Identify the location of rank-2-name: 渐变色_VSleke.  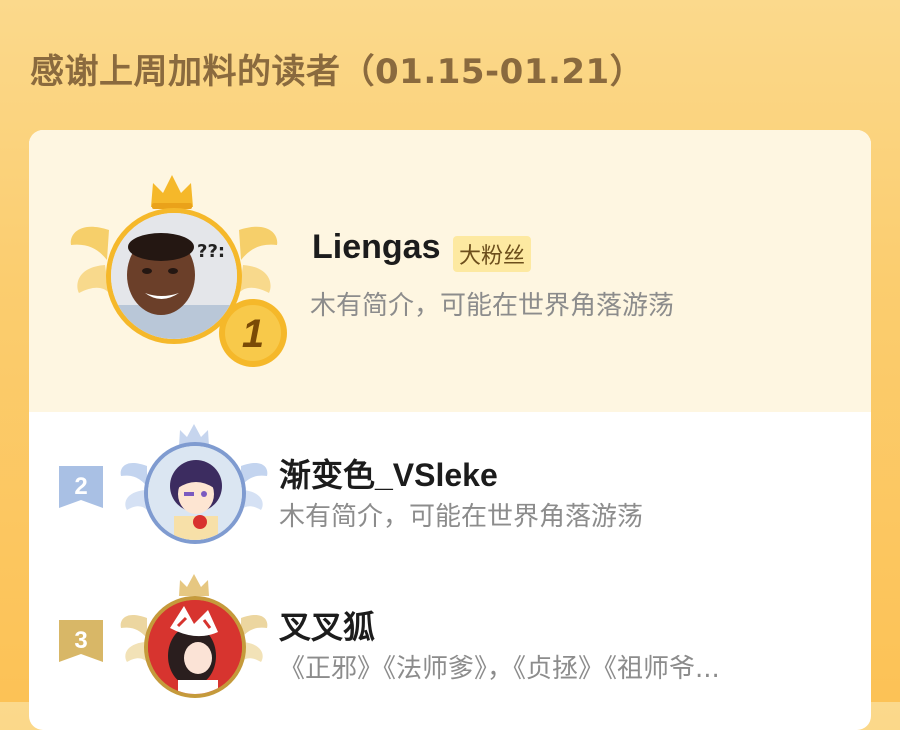
(388, 473).